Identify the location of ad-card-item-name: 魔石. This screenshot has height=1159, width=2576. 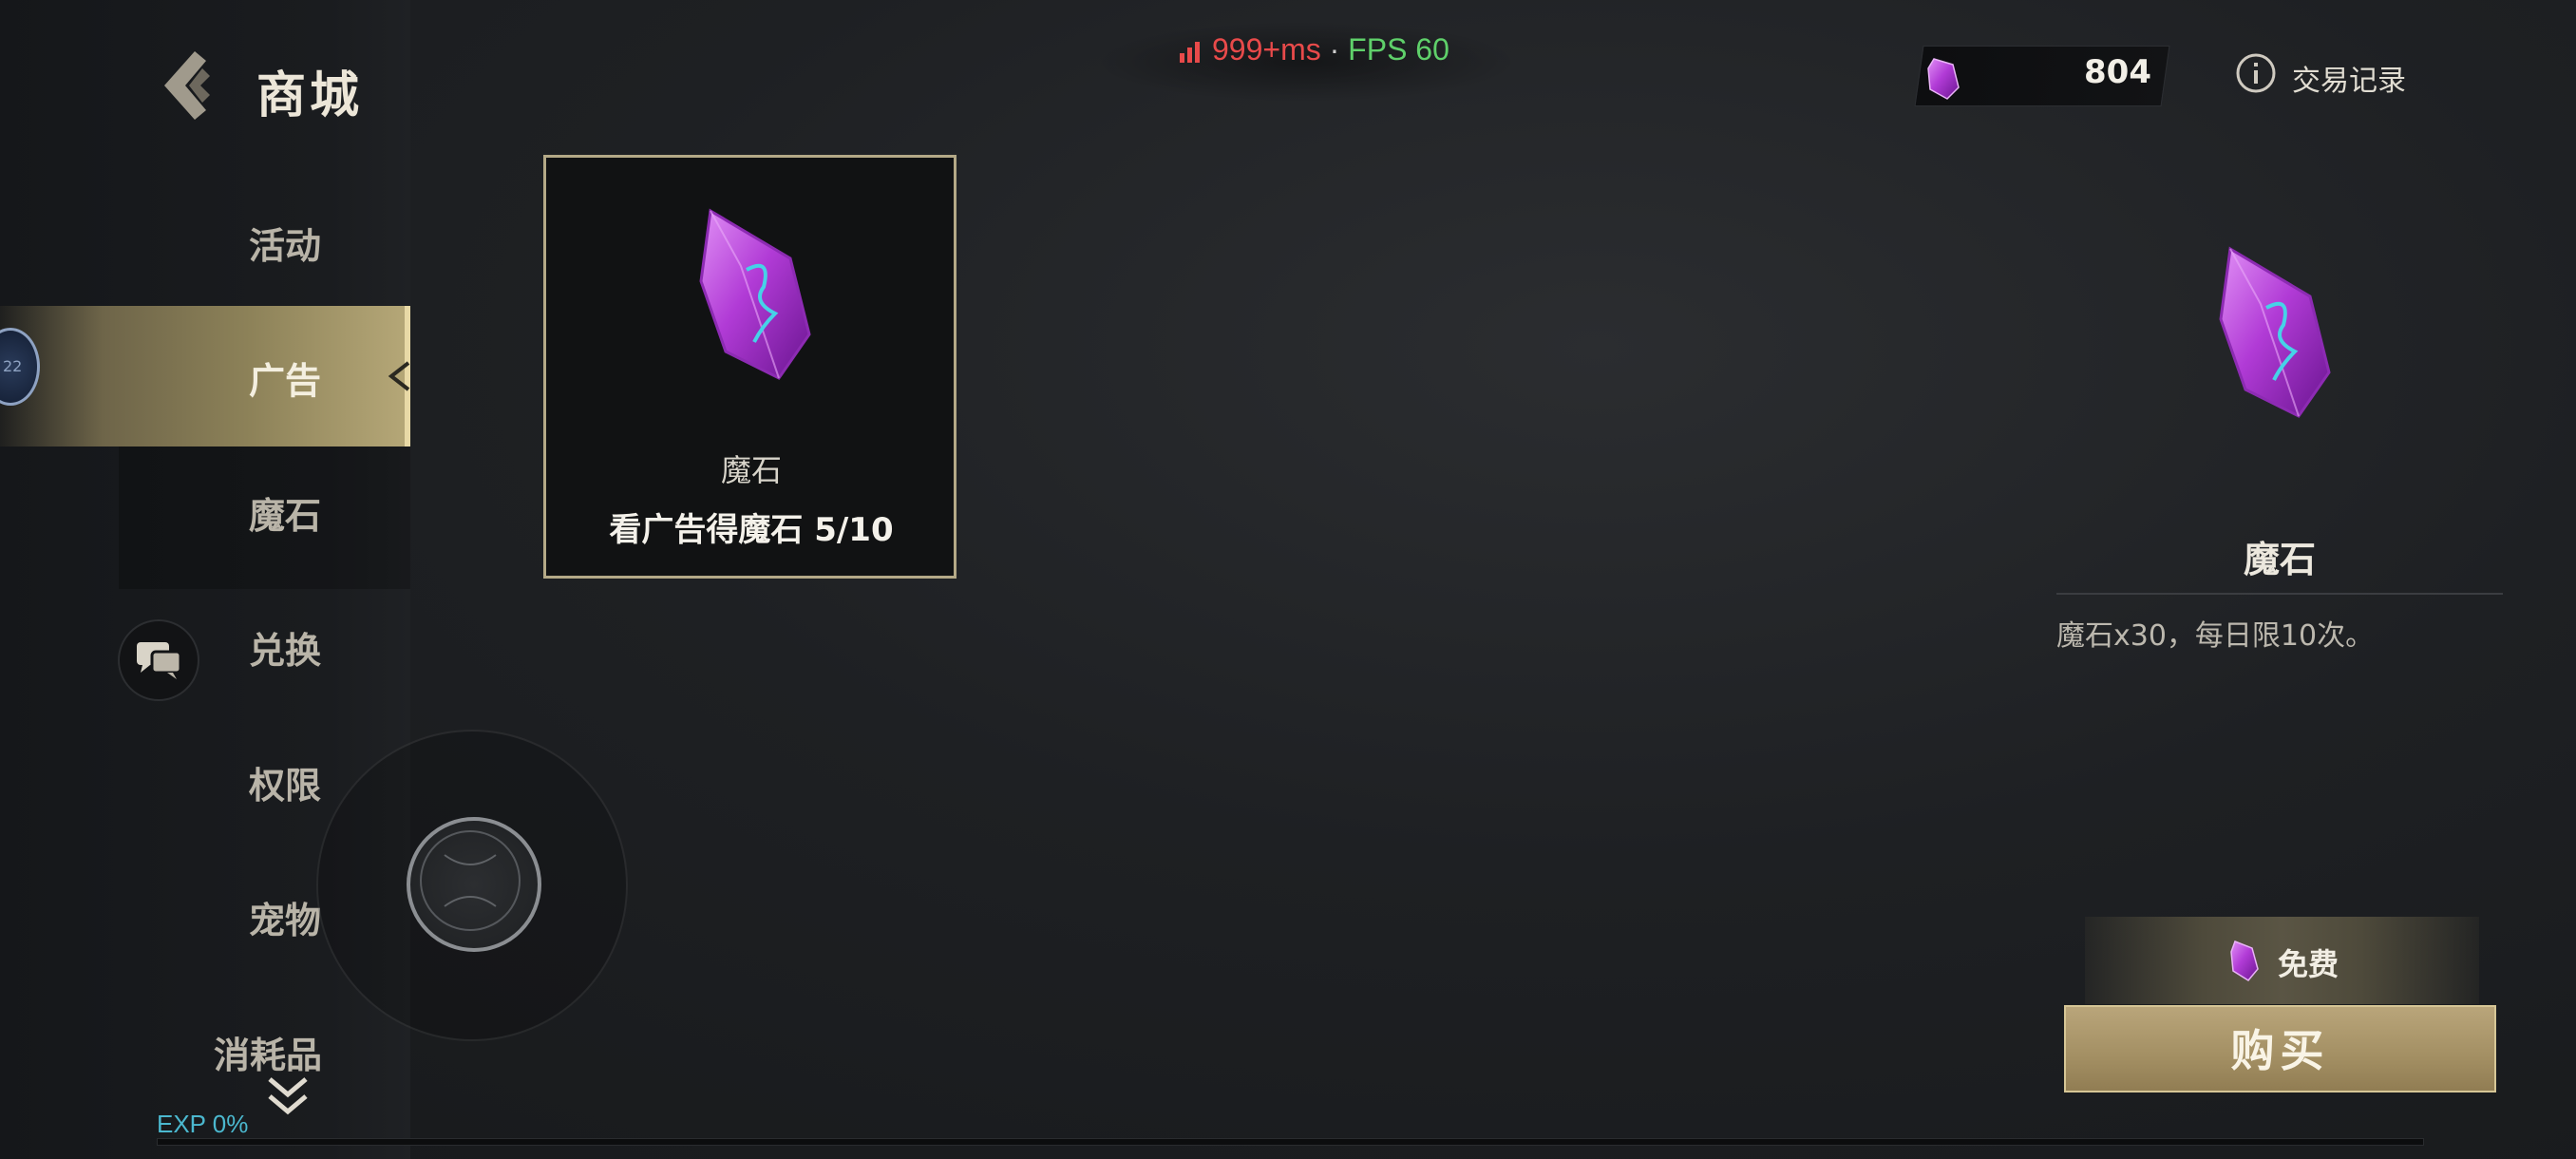
(751, 470).